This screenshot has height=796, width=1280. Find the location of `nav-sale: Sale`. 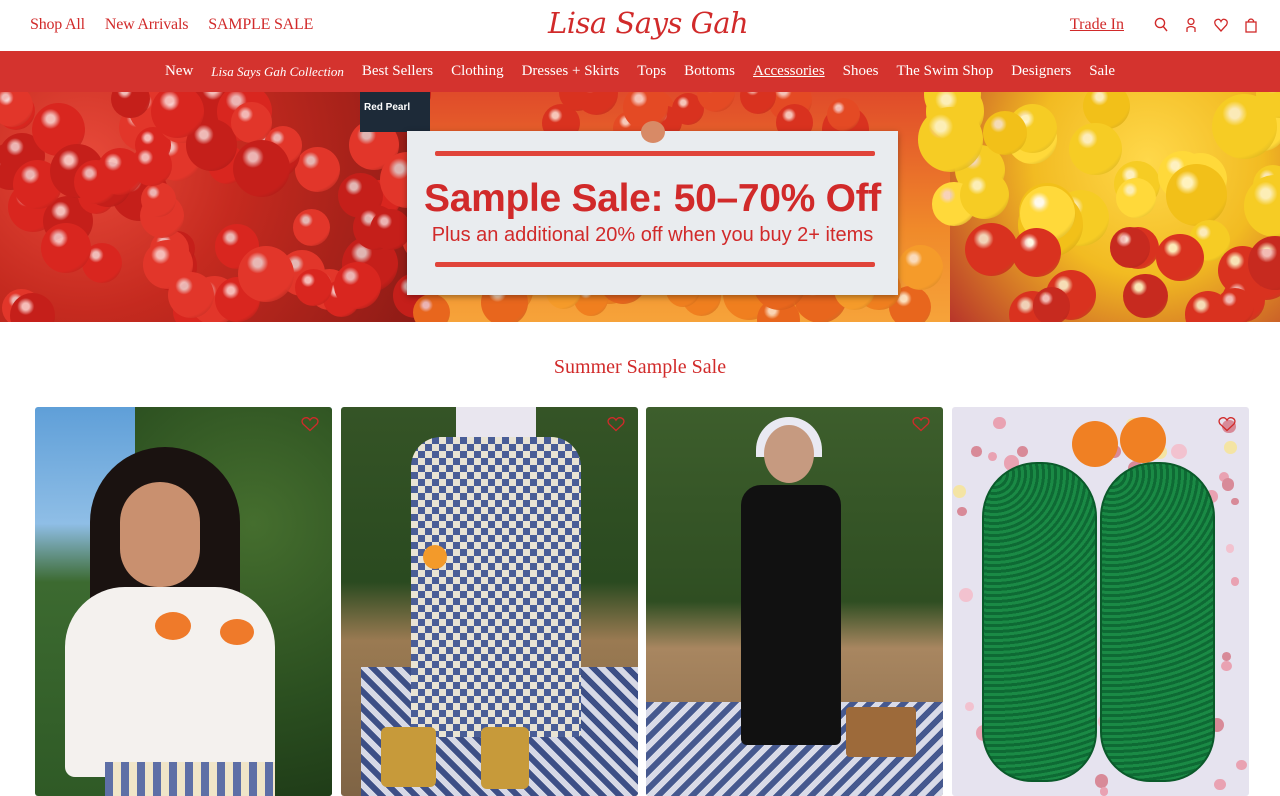

nav-sale: Sale is located at coordinates (1102, 71).